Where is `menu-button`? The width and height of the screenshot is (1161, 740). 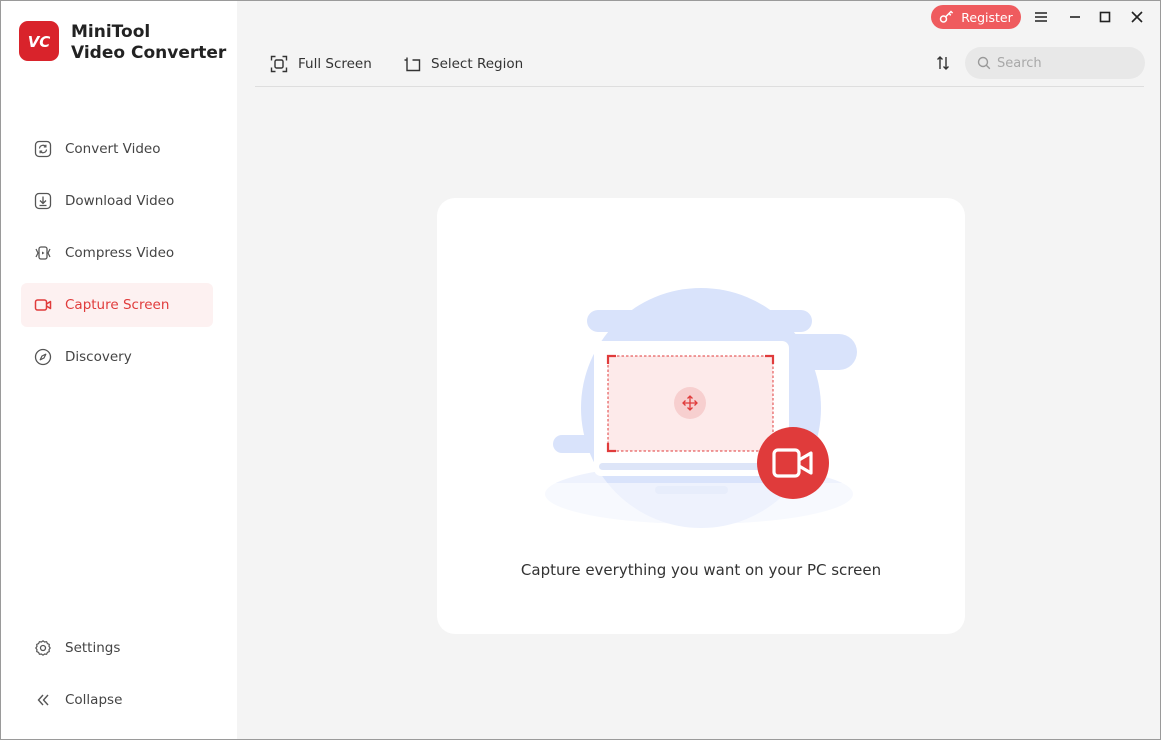
menu-button is located at coordinates (1041, 17).